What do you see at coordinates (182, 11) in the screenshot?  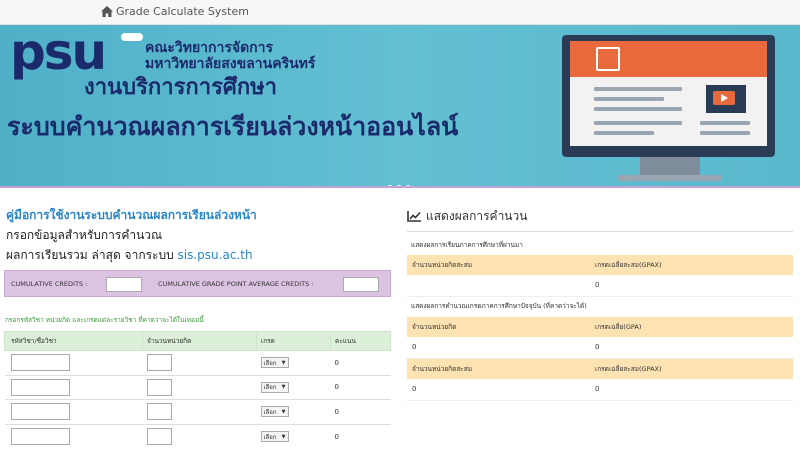 I see `brand-label: Grade Calculate System` at bounding box center [182, 11].